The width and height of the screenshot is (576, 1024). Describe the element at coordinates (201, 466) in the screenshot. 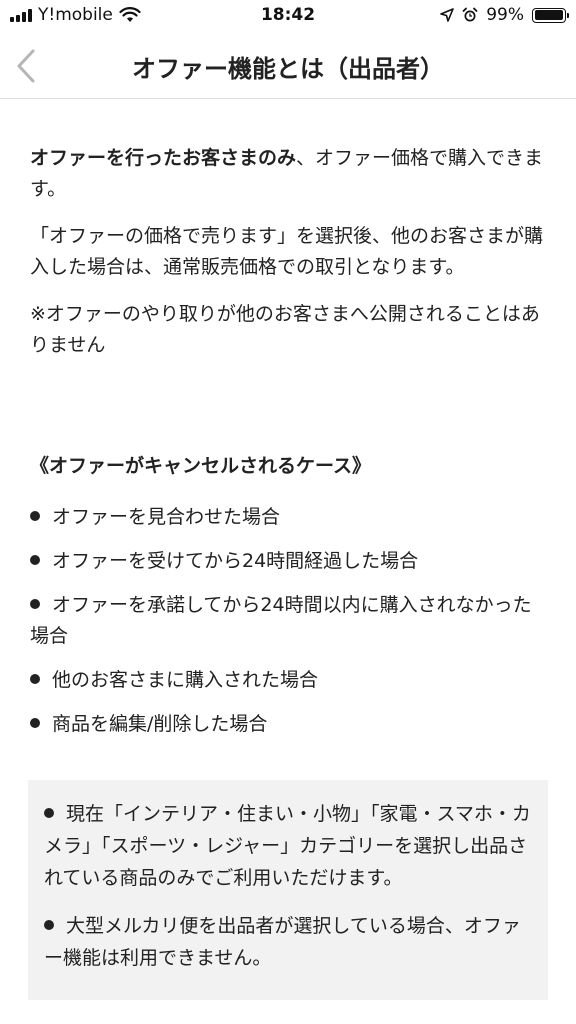

I see `cancel-cases-heading: 《オファーがキャンセルされるケース》` at that location.